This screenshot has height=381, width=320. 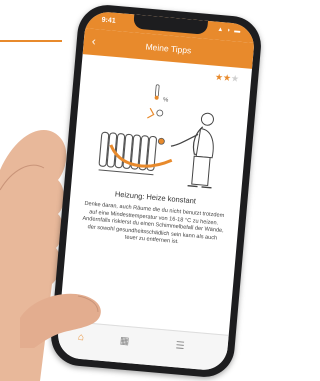 What do you see at coordinates (180, 346) in the screenshot?
I see `list-icon: ☰` at bounding box center [180, 346].